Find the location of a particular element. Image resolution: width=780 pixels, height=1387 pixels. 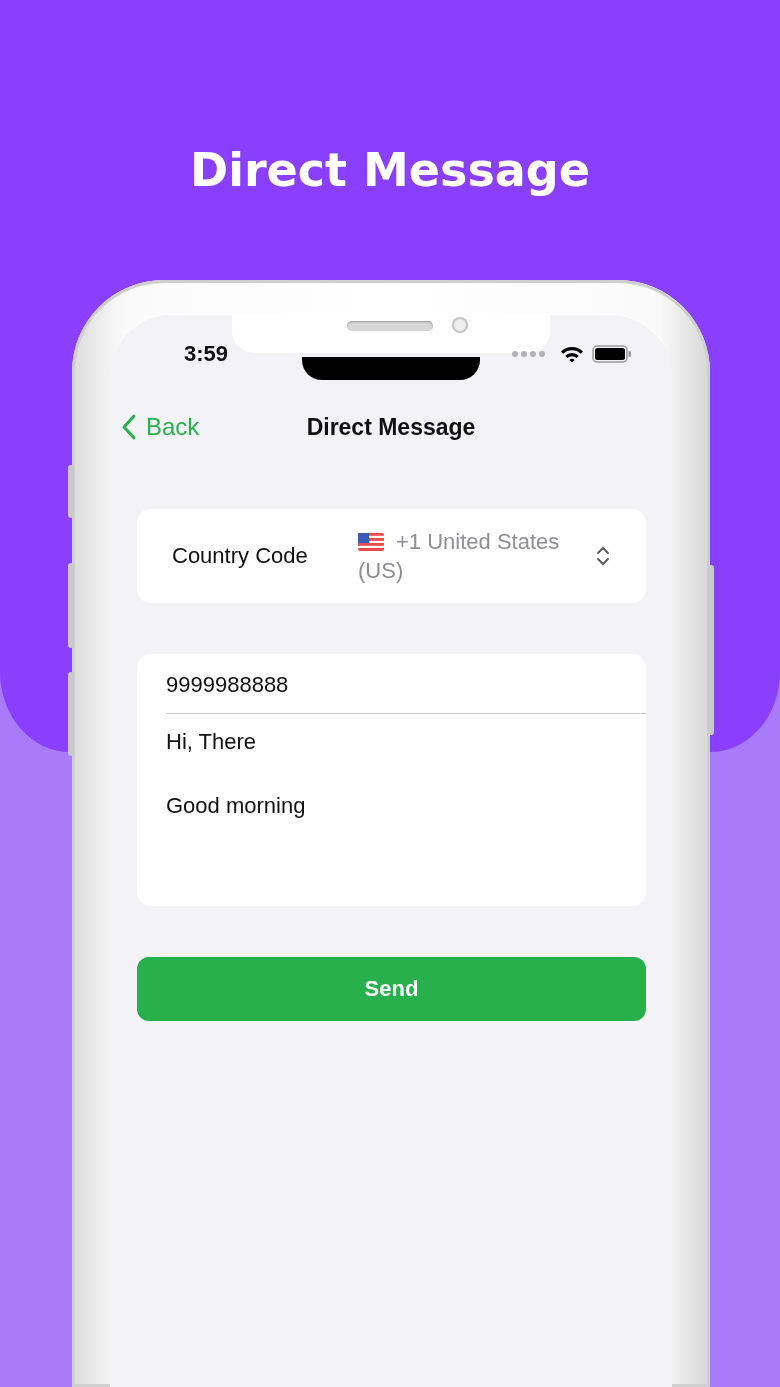

screen-title: Direct Message is located at coordinates (391, 427).